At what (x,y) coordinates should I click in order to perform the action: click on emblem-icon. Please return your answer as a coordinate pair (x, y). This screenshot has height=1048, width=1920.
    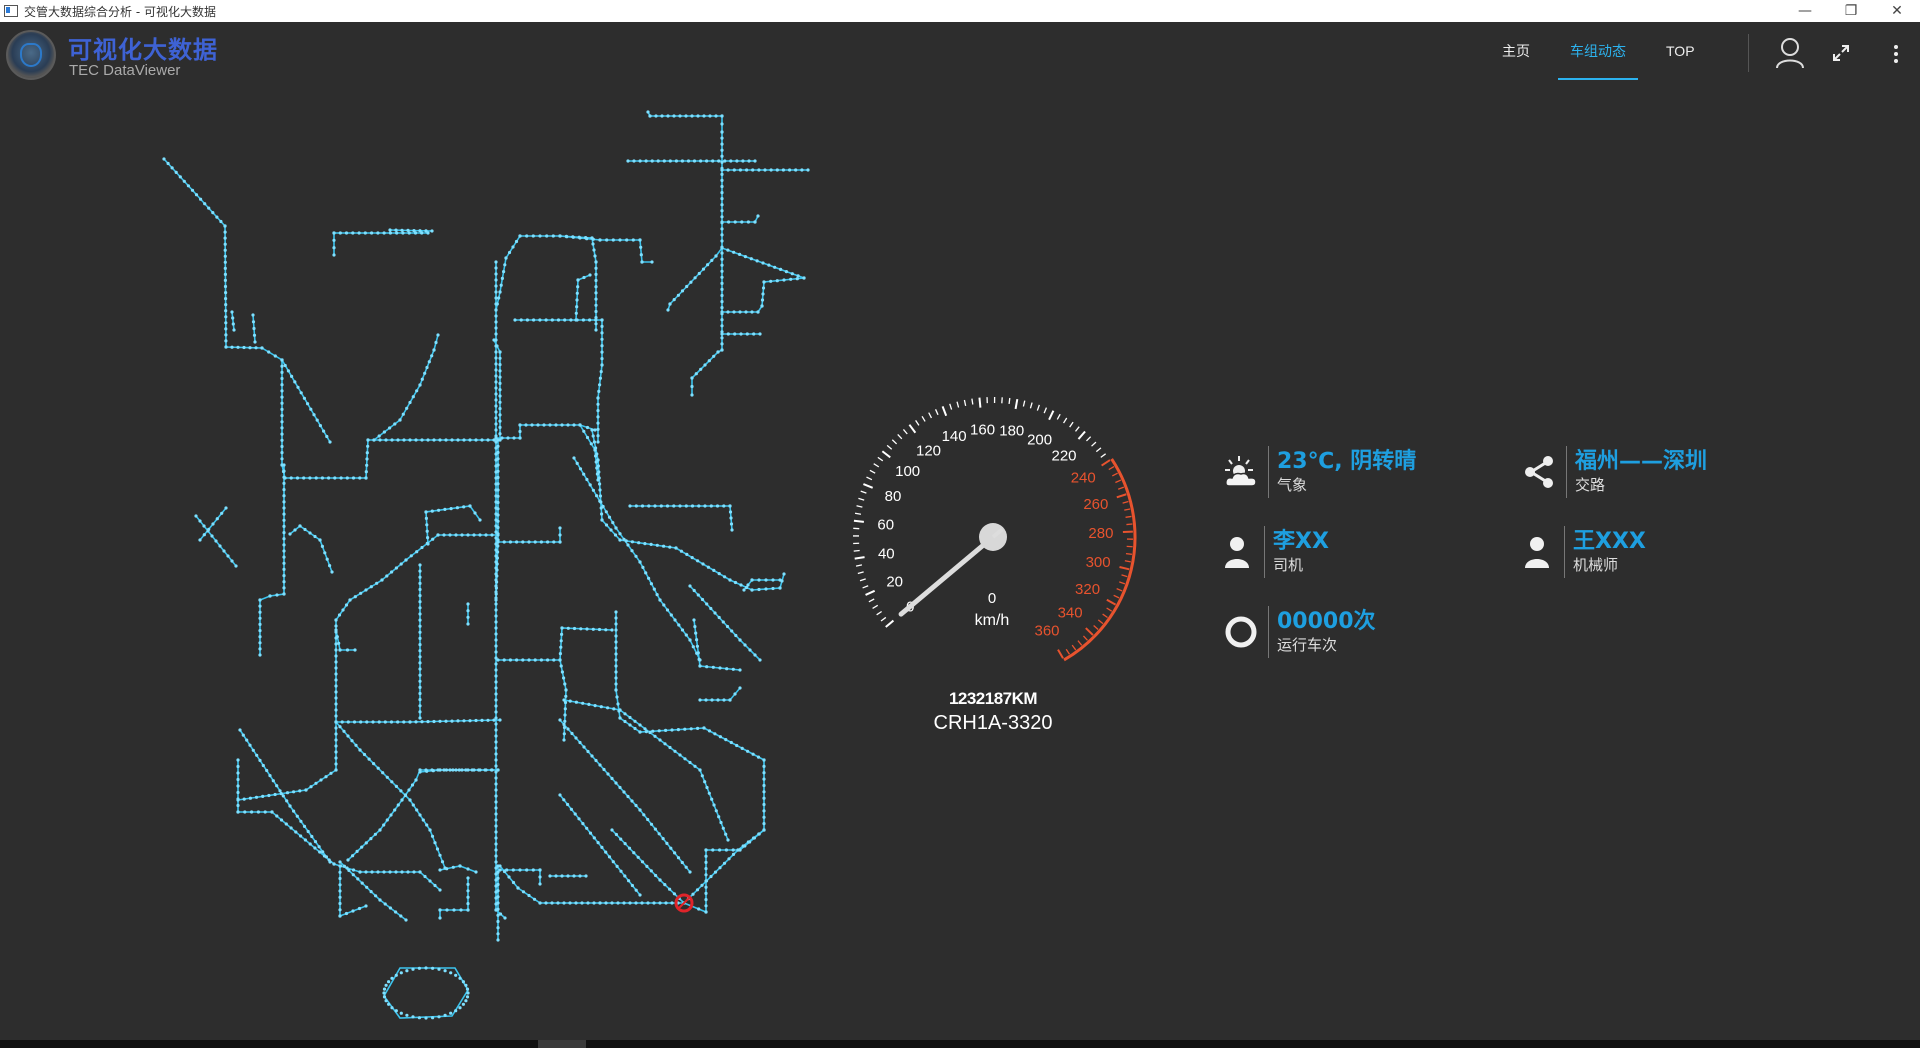
    Looking at the image, I should click on (31, 55).